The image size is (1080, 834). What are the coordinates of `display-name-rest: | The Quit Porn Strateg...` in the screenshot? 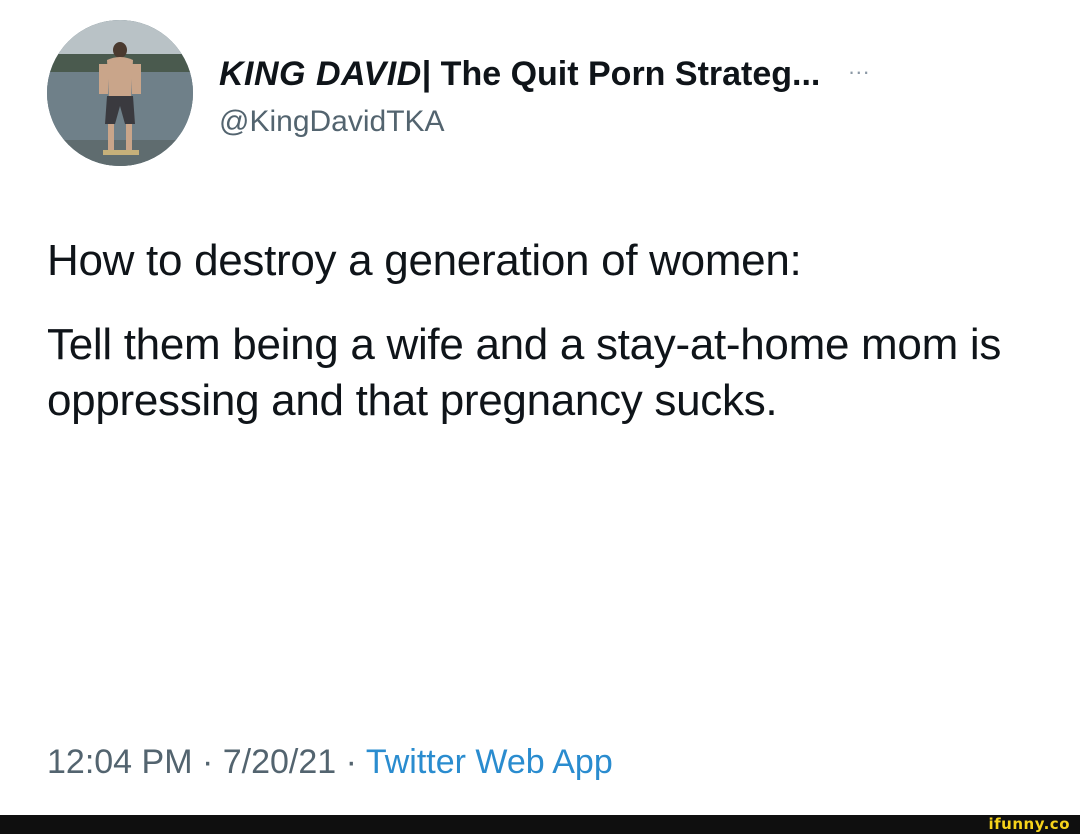 It's located at (621, 74).